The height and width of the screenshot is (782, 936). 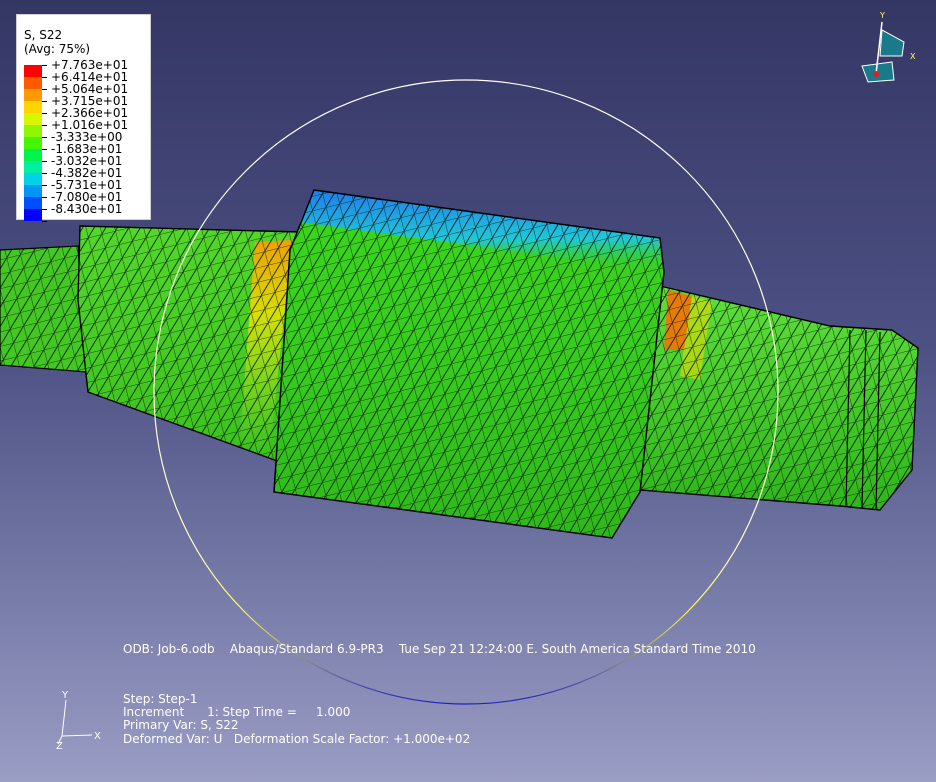 I want to click on compass-y-label: Y, so click(x=882, y=15).